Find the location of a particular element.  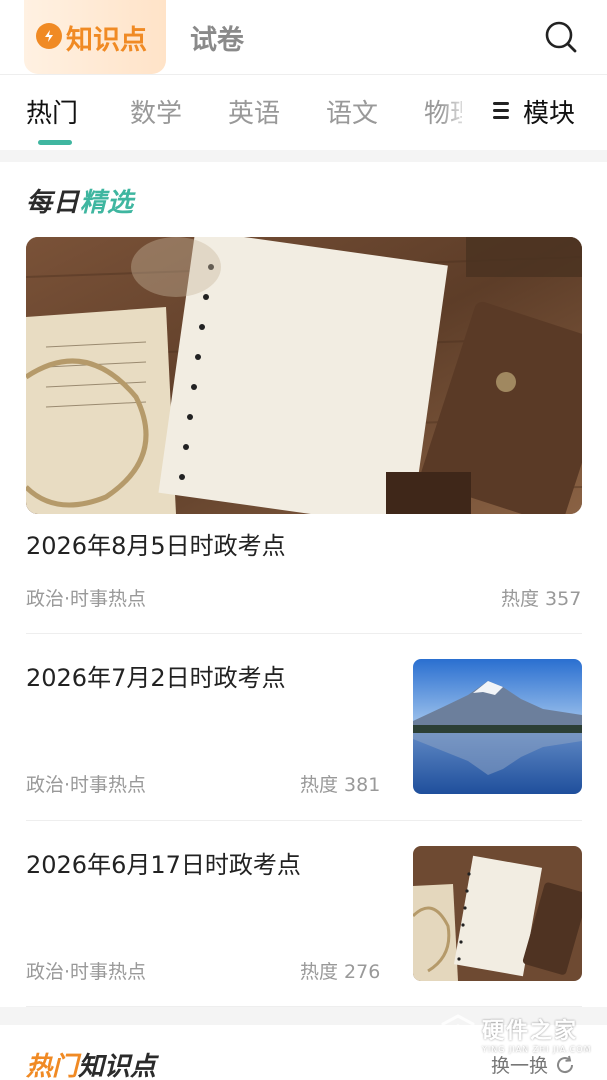

watermark-pinyin: YING JIAN ZHI JIA.COM is located at coordinates (537, 1049).